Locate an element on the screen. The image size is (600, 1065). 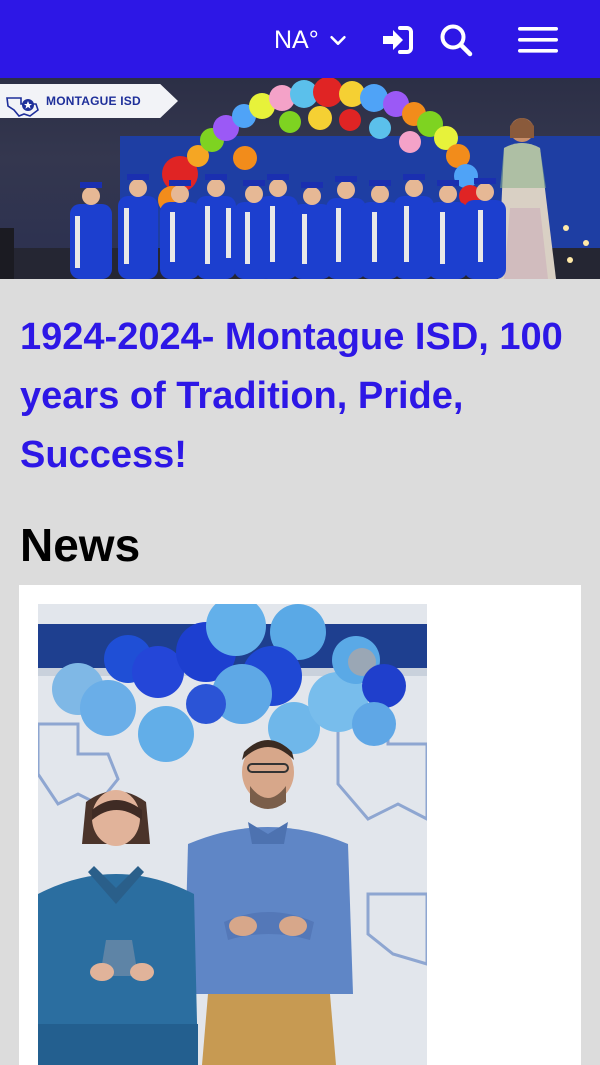
texas-star-logo-icon is located at coordinates (22, 107).